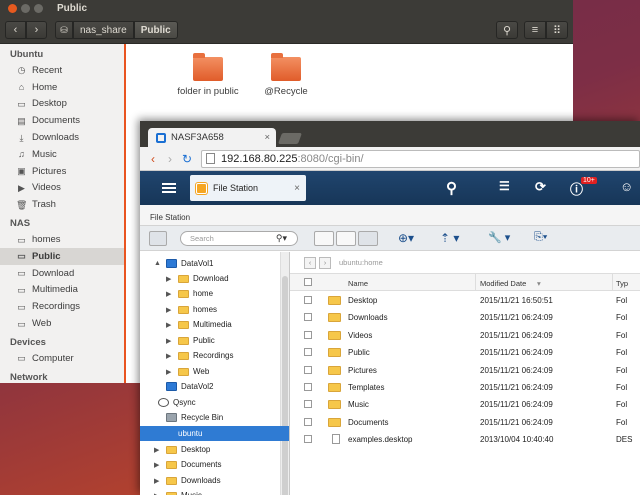 This screenshot has height=495, width=640. I want to click on toggle-tree-button, so click(158, 238).